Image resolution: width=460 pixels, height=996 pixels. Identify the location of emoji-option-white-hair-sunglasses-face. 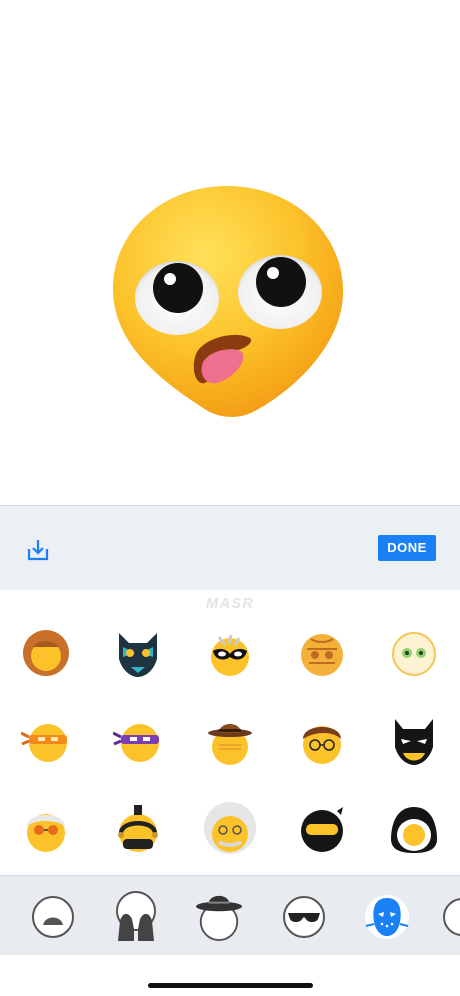
(46, 830).